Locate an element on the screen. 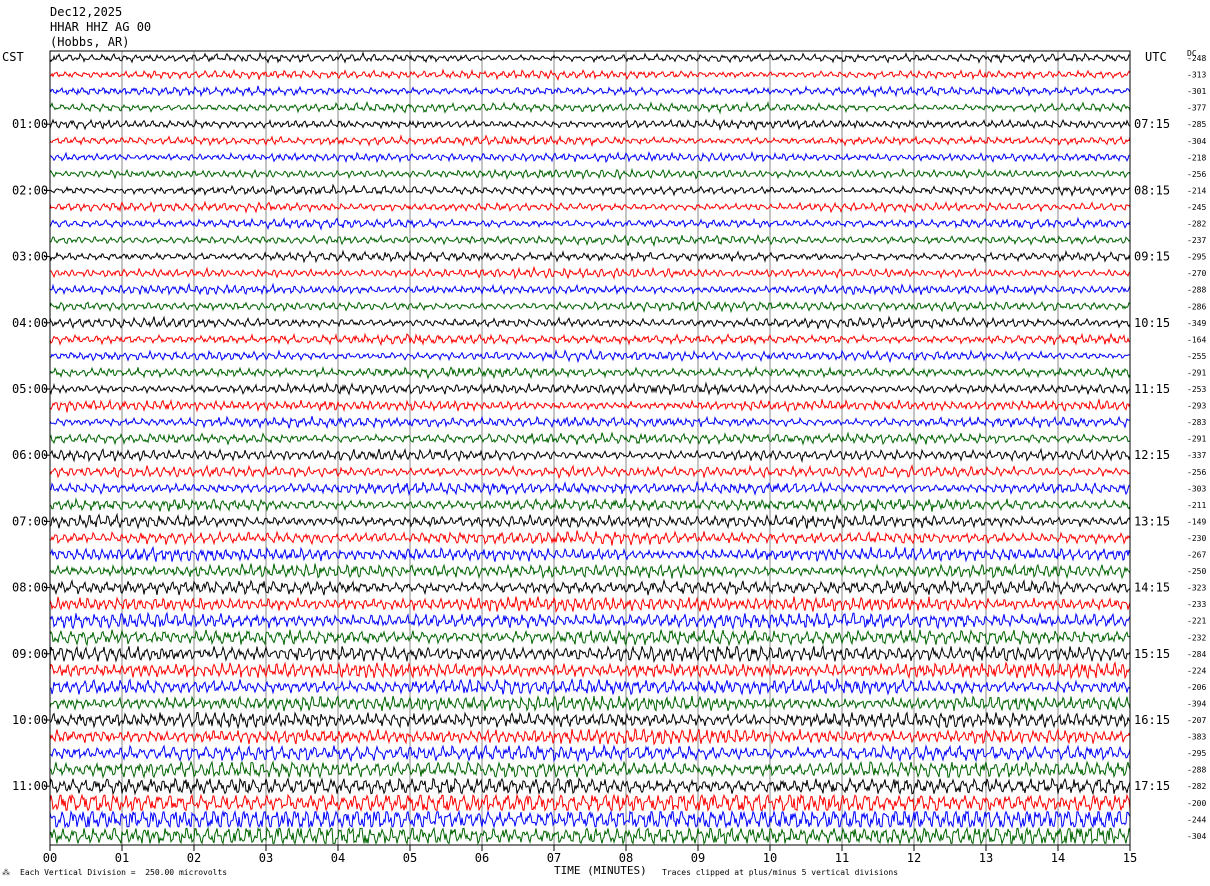  right-timezone-label: UTC is located at coordinates (1156, 57).